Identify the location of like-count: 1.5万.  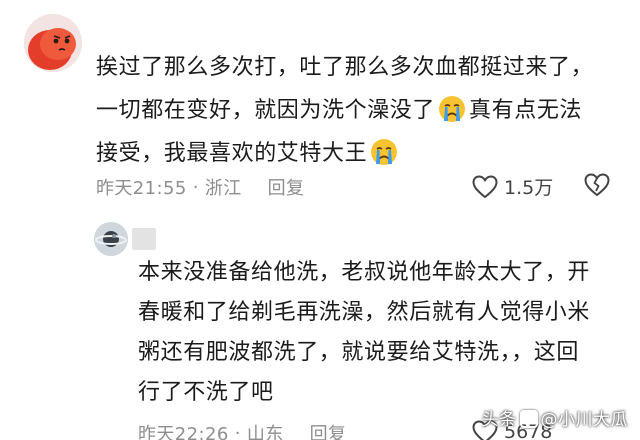
(529, 188).